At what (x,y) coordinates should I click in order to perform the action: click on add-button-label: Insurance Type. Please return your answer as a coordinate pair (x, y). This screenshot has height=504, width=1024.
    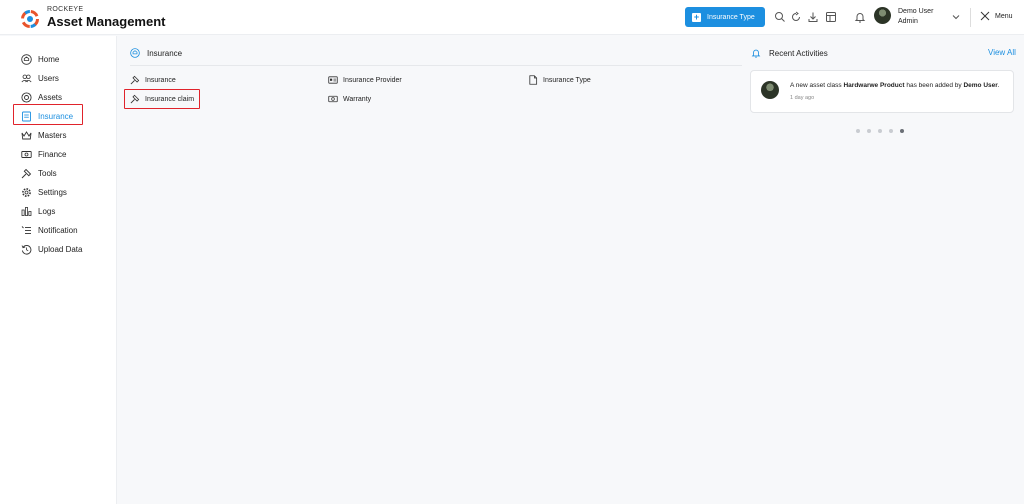
    Looking at the image, I should click on (731, 17).